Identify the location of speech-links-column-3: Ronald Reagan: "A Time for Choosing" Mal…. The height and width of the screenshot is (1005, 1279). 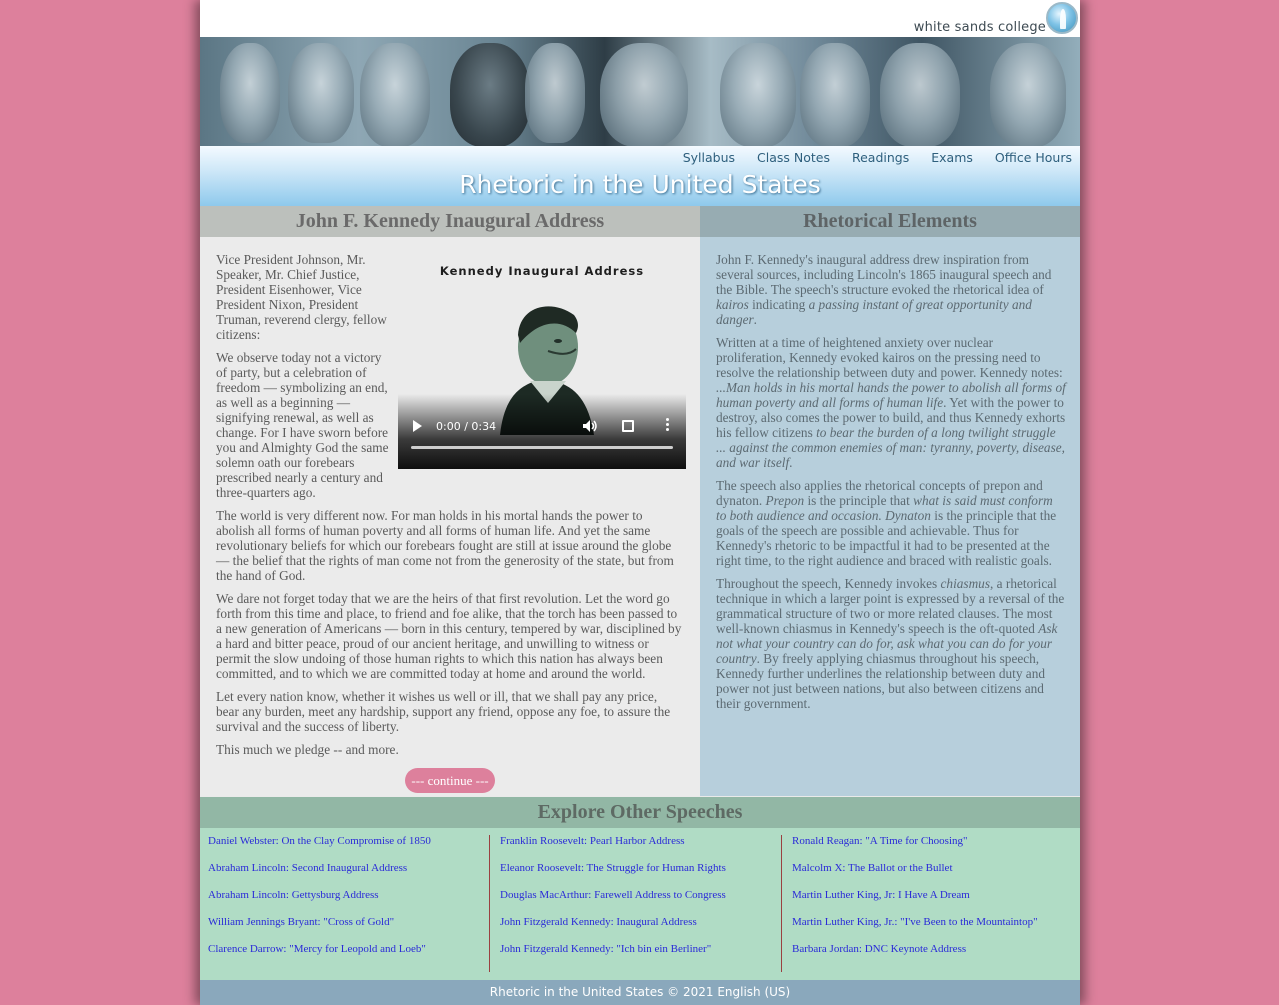
(933, 903).